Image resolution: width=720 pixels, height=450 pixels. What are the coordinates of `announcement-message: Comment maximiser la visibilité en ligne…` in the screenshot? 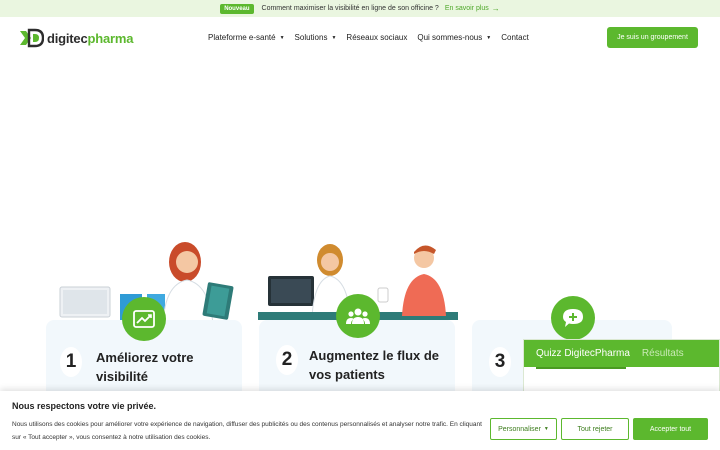 It's located at (350, 8).